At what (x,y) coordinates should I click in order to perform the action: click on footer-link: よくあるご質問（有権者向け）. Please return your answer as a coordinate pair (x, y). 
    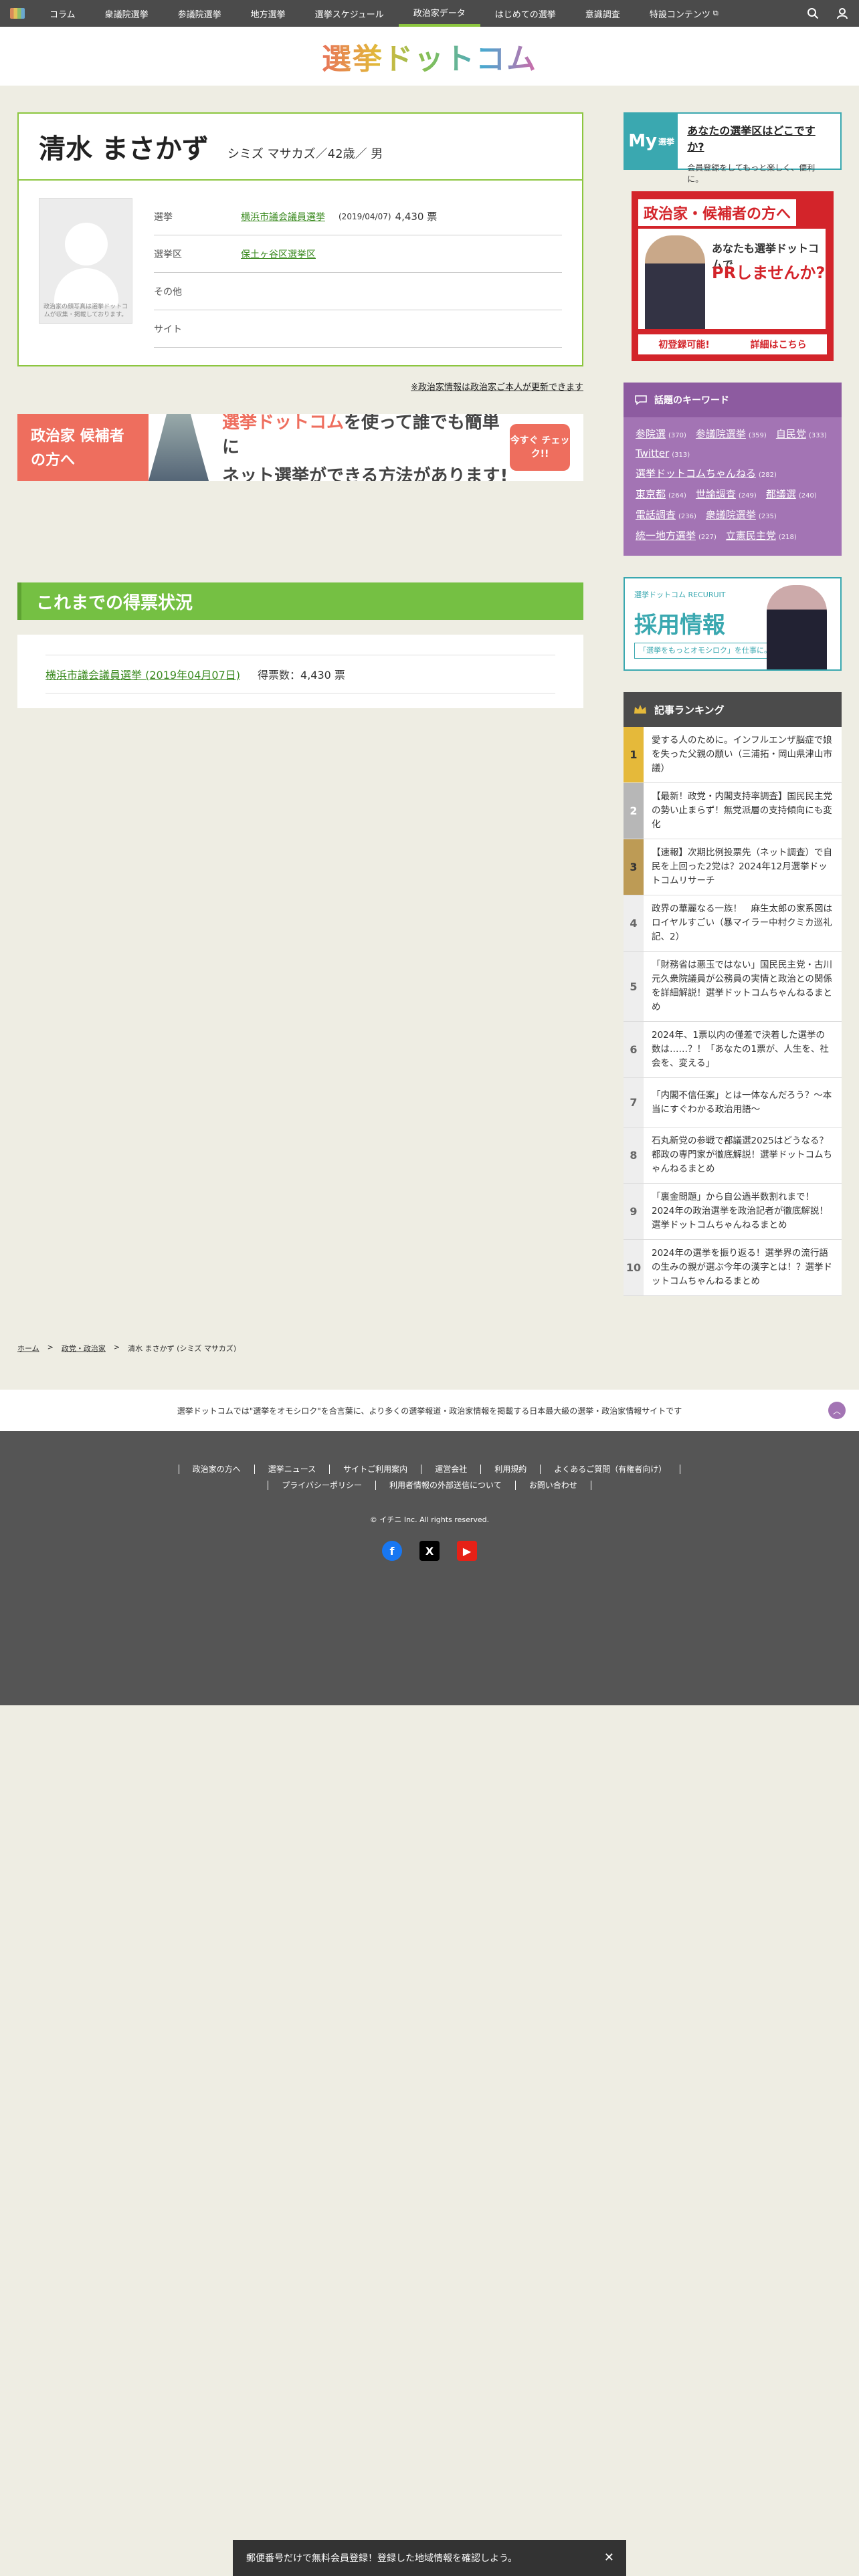
    Looking at the image, I should click on (611, 1470).